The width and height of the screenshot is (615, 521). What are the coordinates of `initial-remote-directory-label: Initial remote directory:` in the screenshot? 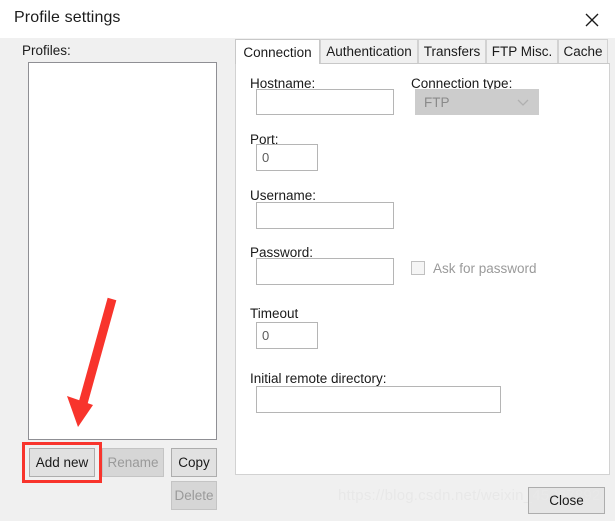 It's located at (318, 378).